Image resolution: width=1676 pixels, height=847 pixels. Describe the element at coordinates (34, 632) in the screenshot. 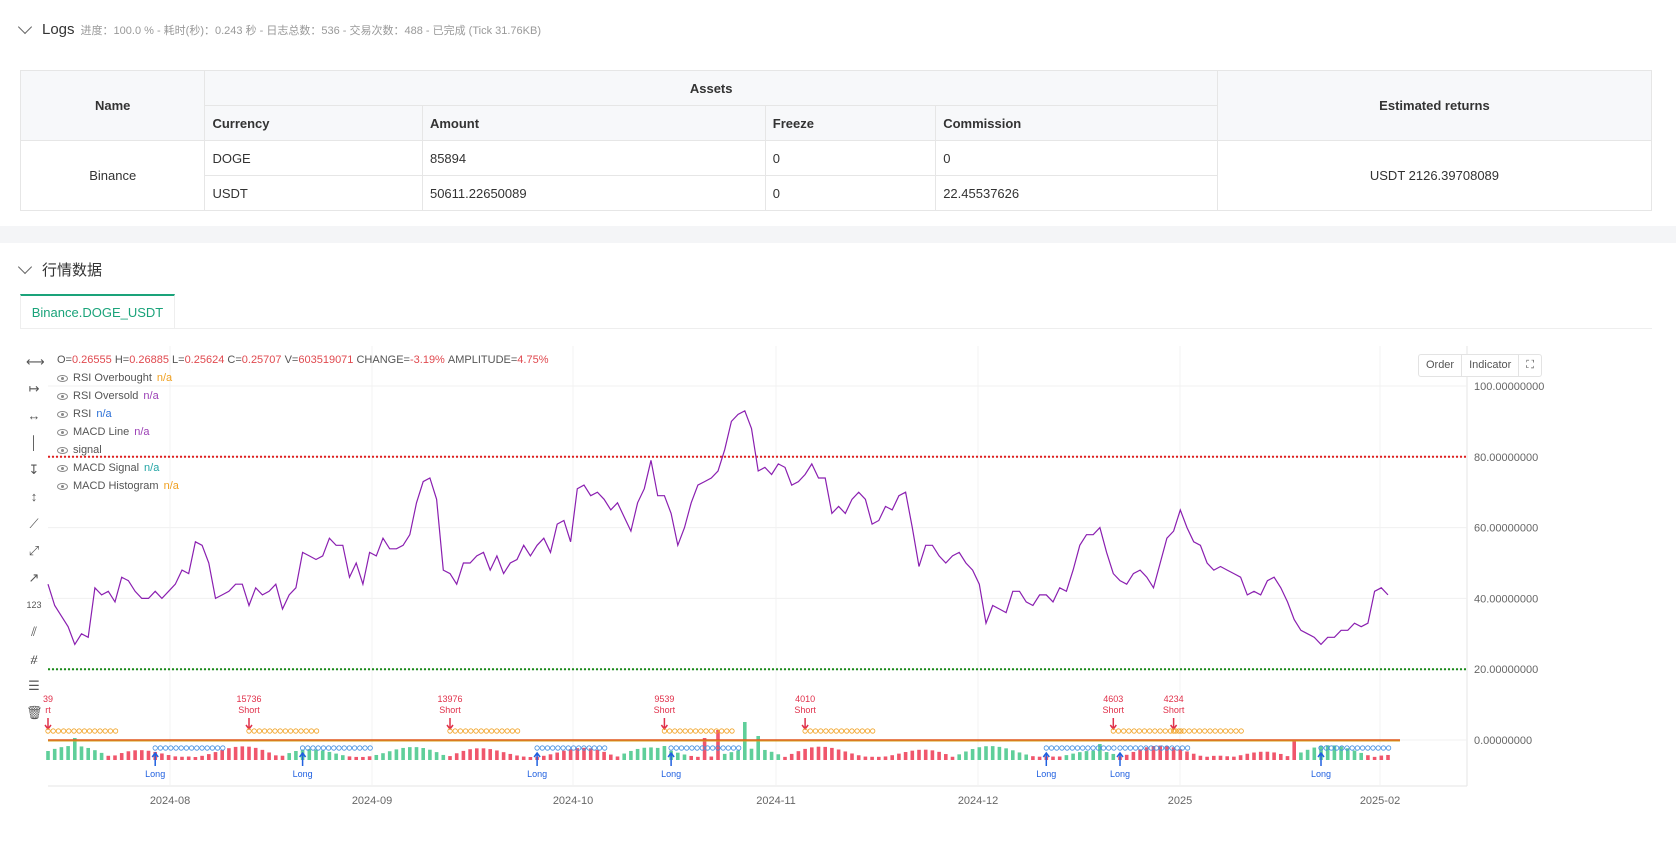

I see `parallel-lines-icon: ⫽` at that location.